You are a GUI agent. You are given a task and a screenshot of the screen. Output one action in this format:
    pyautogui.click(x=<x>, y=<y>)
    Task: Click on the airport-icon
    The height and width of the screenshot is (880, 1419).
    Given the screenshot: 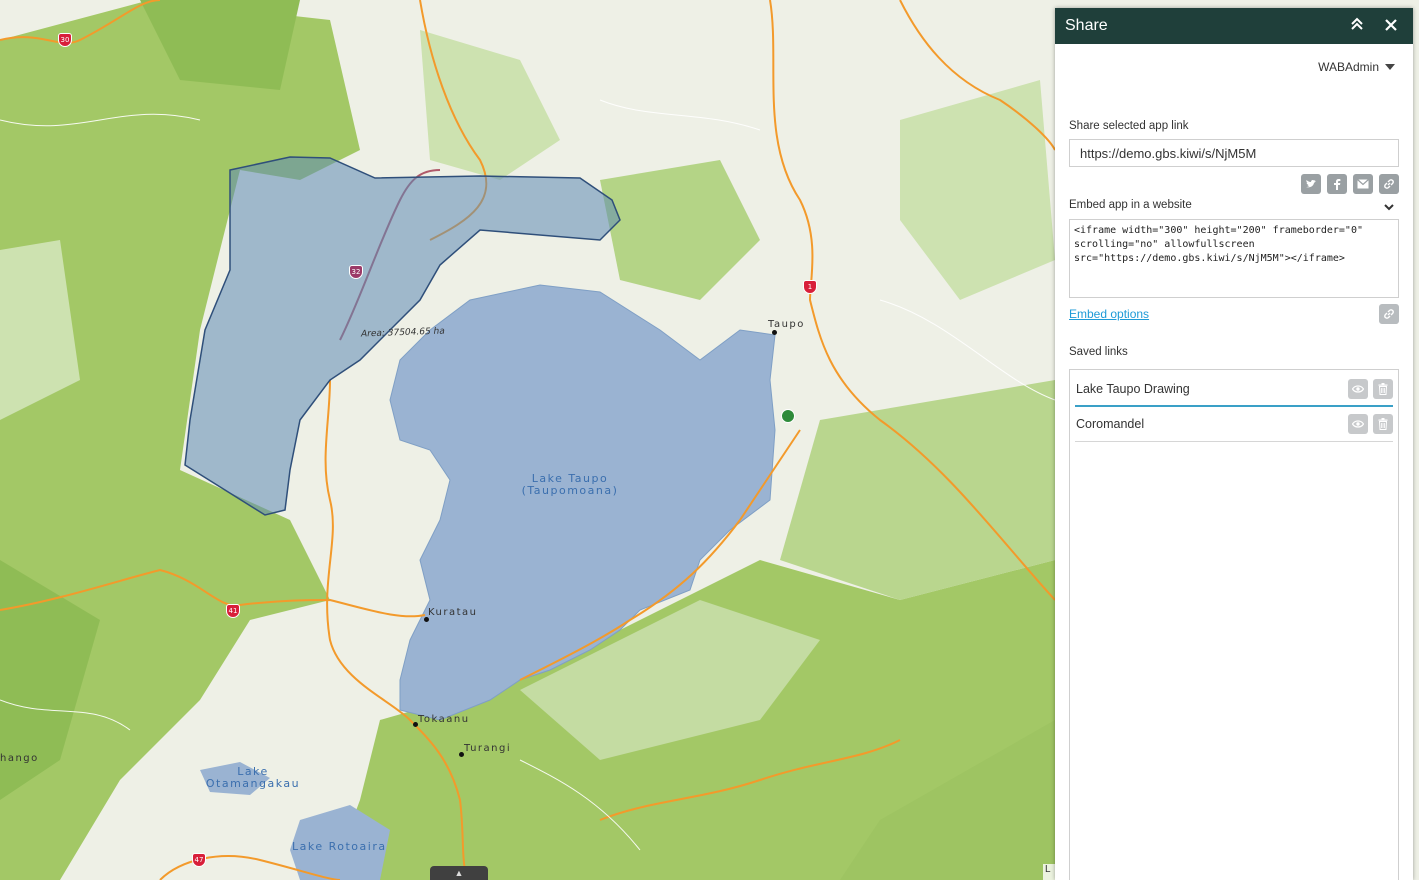 What is the action you would take?
    pyautogui.click(x=788, y=416)
    